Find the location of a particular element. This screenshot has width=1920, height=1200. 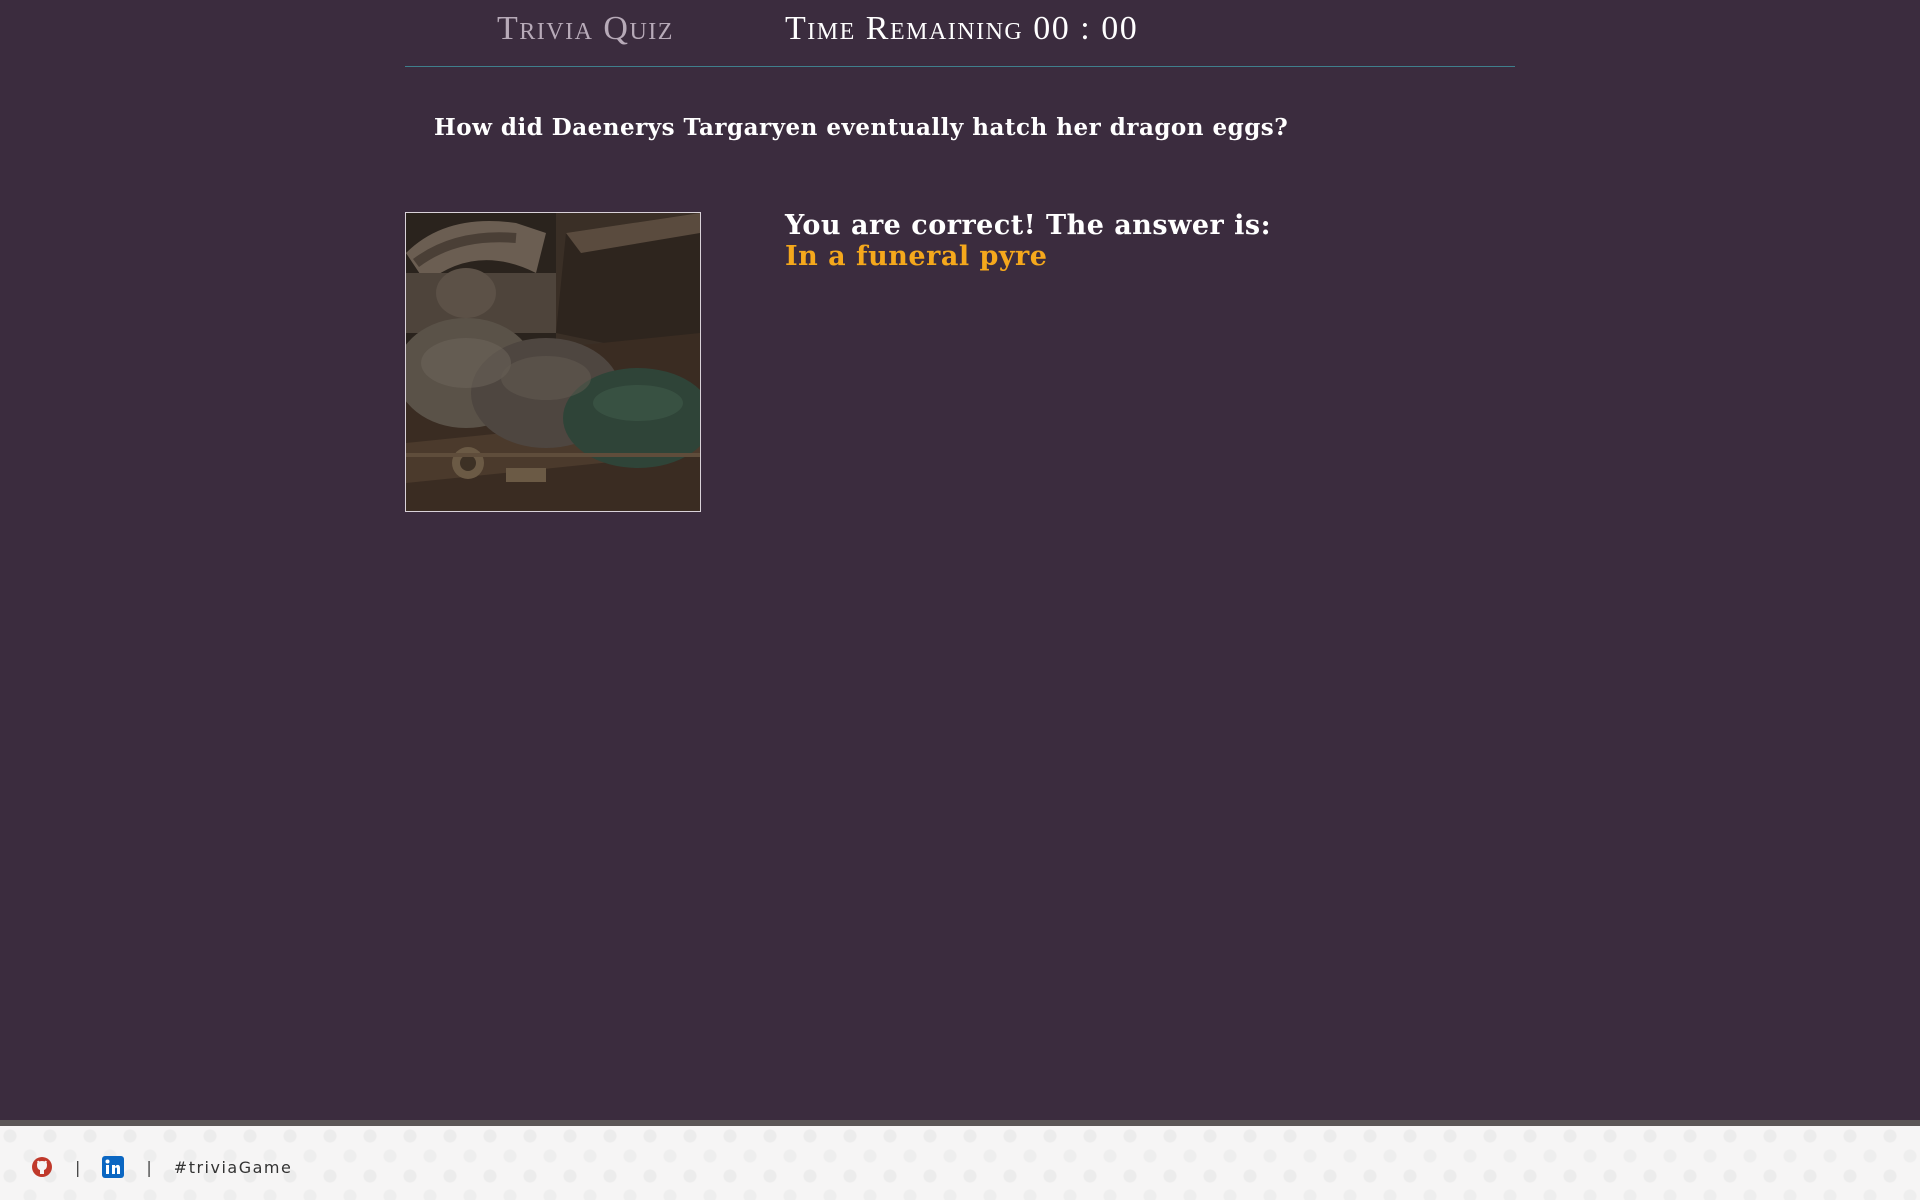

timer-label: Time Remaining is located at coordinates (904, 28).